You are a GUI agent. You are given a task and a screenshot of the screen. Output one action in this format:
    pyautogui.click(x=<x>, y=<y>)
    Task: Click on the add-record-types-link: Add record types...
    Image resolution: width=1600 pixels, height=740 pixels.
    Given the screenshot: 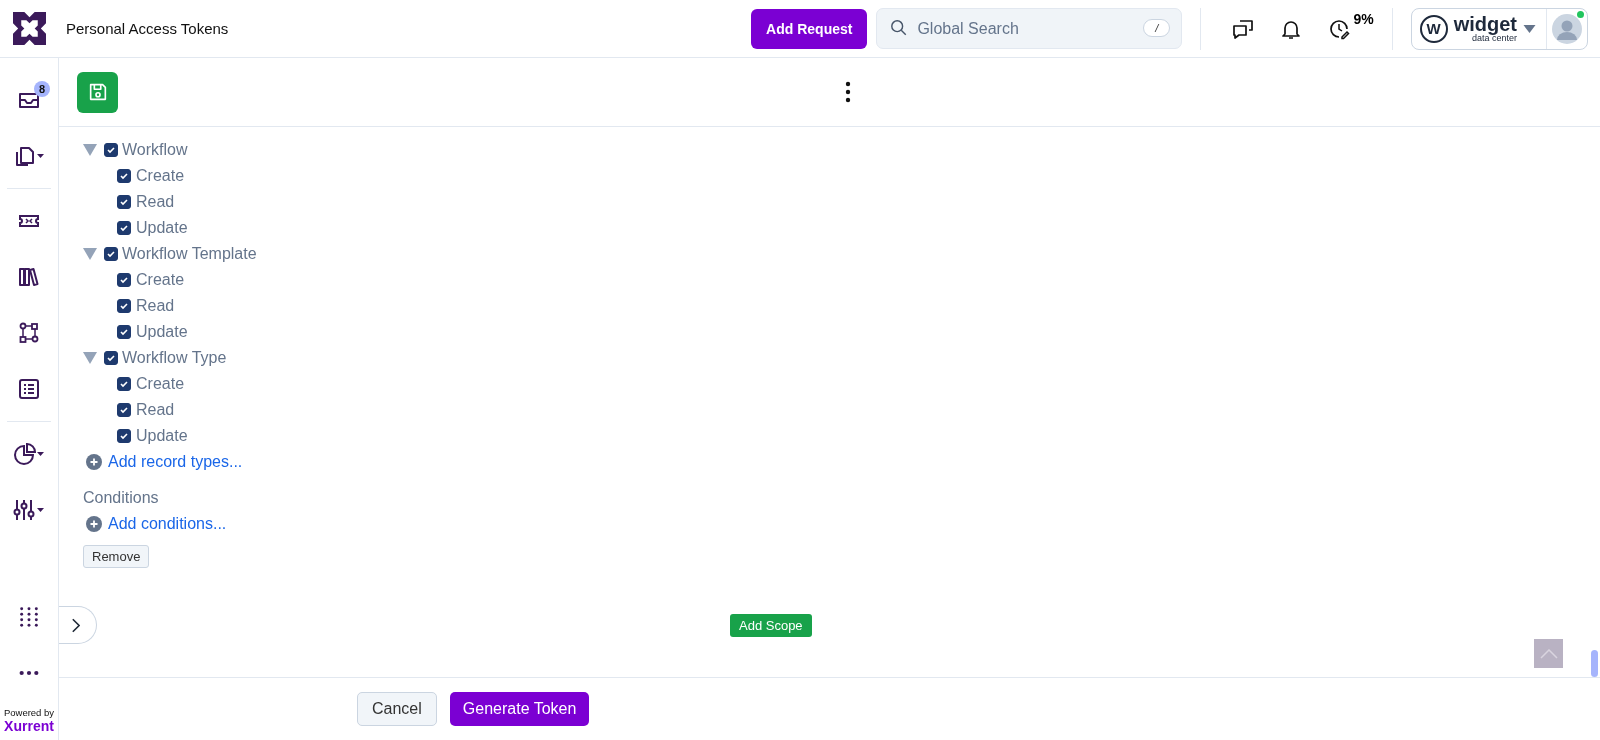 What is the action you would take?
    pyautogui.click(x=175, y=462)
    